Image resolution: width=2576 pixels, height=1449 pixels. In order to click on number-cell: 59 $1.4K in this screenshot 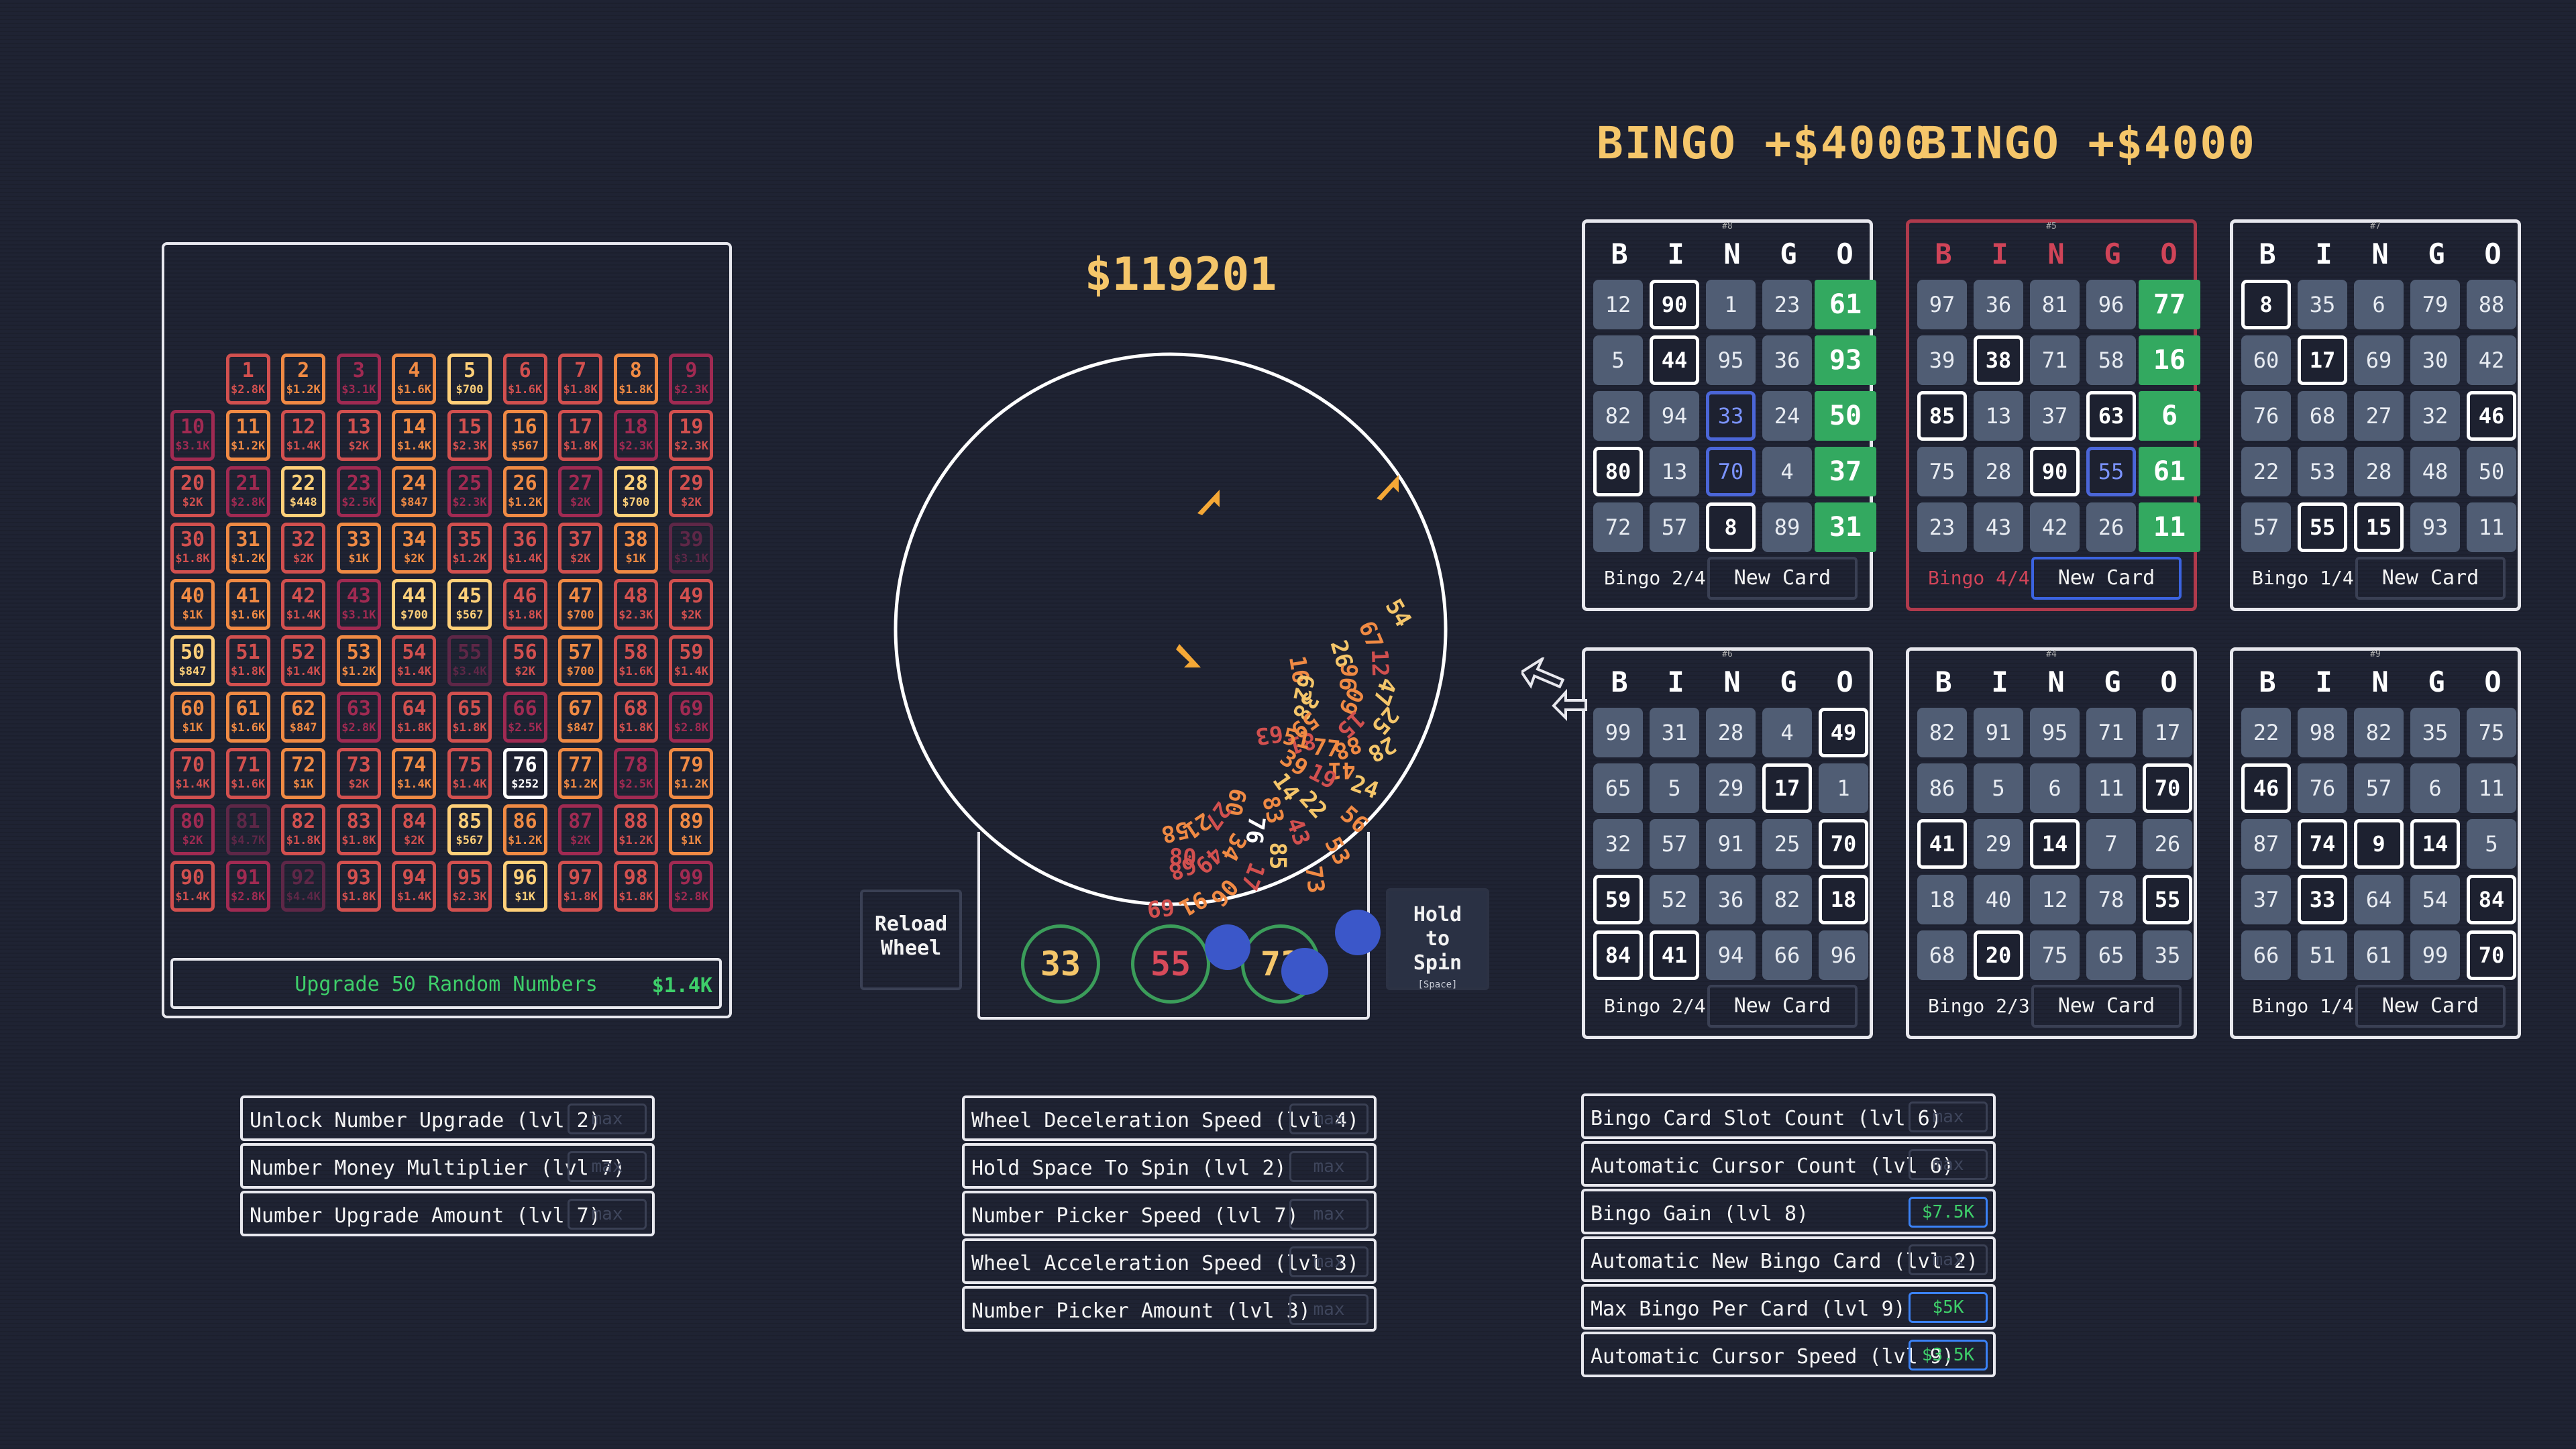, I will do `click(691, 660)`.